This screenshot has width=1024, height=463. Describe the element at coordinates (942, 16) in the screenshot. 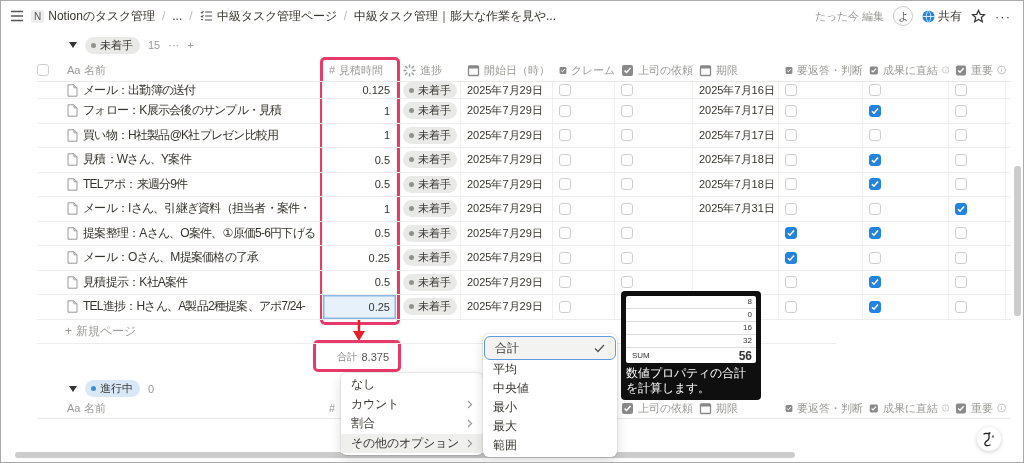

I see `share-button: 共有` at that location.